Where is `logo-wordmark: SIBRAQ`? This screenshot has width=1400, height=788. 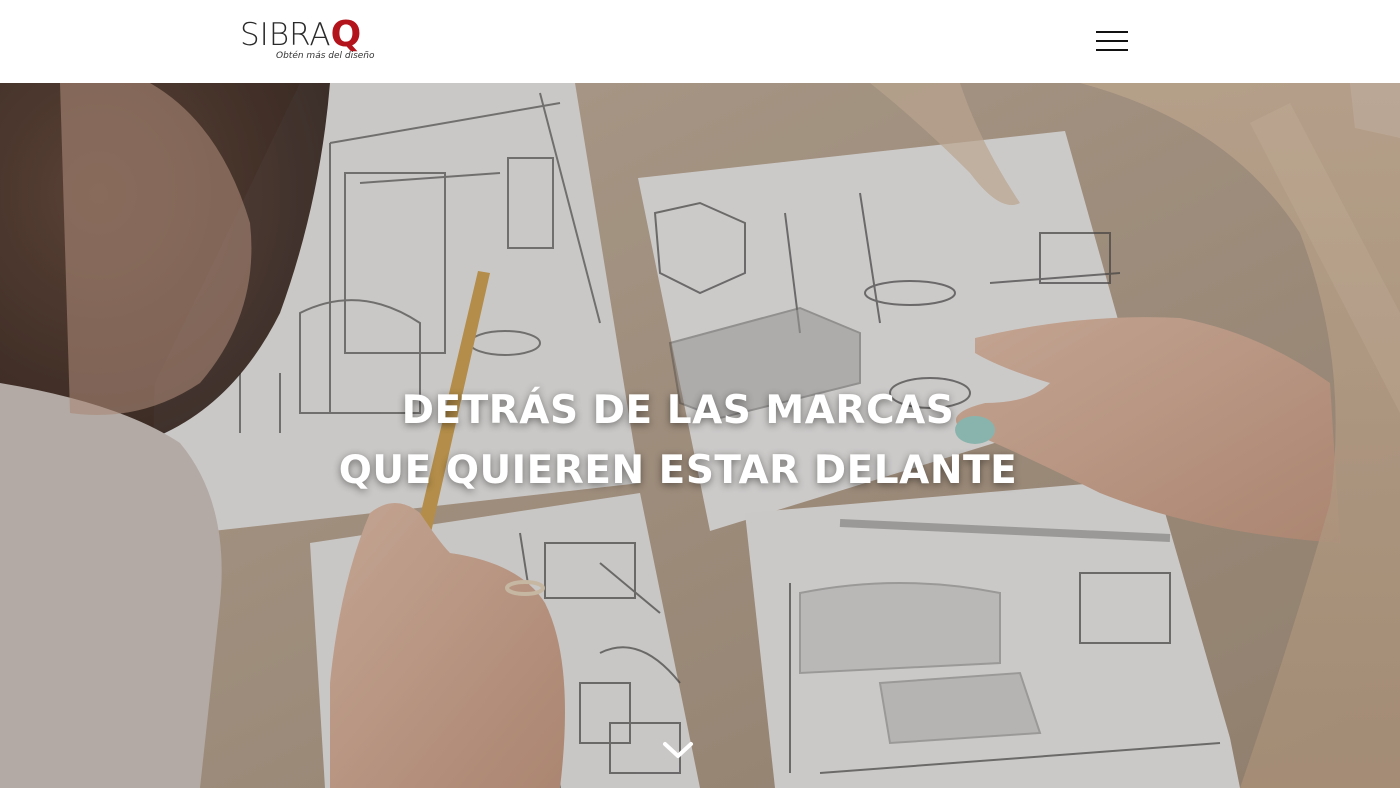 logo-wordmark: SIBRAQ is located at coordinates (301, 34).